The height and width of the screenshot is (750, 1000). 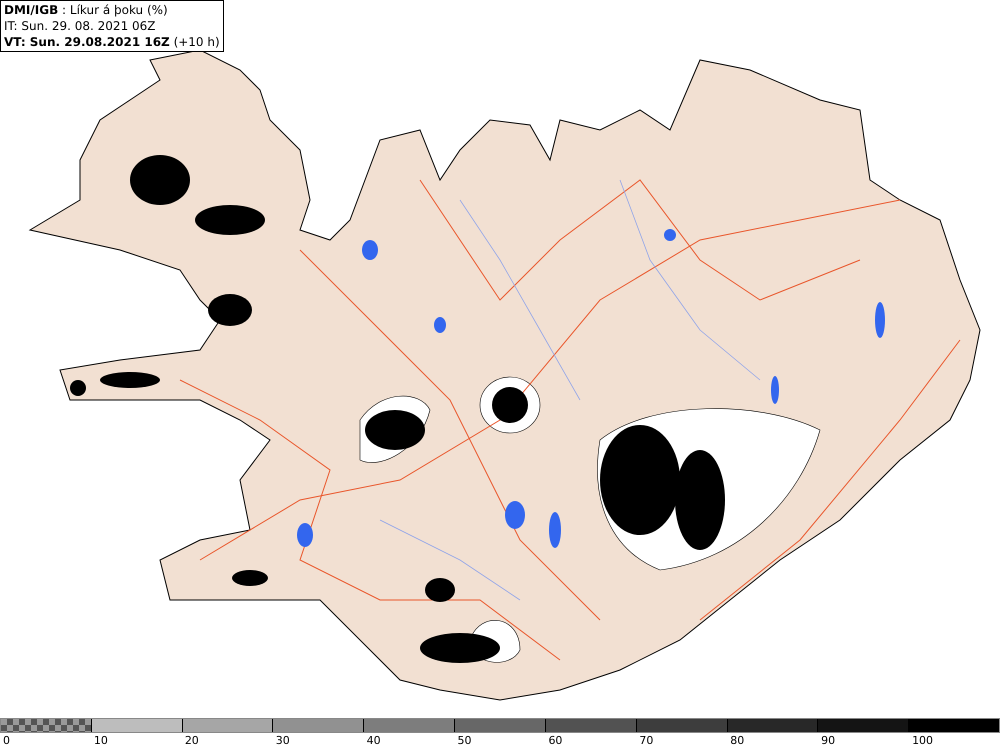 What do you see at coordinates (101, 740) in the screenshot?
I see `scale-label: 10` at bounding box center [101, 740].